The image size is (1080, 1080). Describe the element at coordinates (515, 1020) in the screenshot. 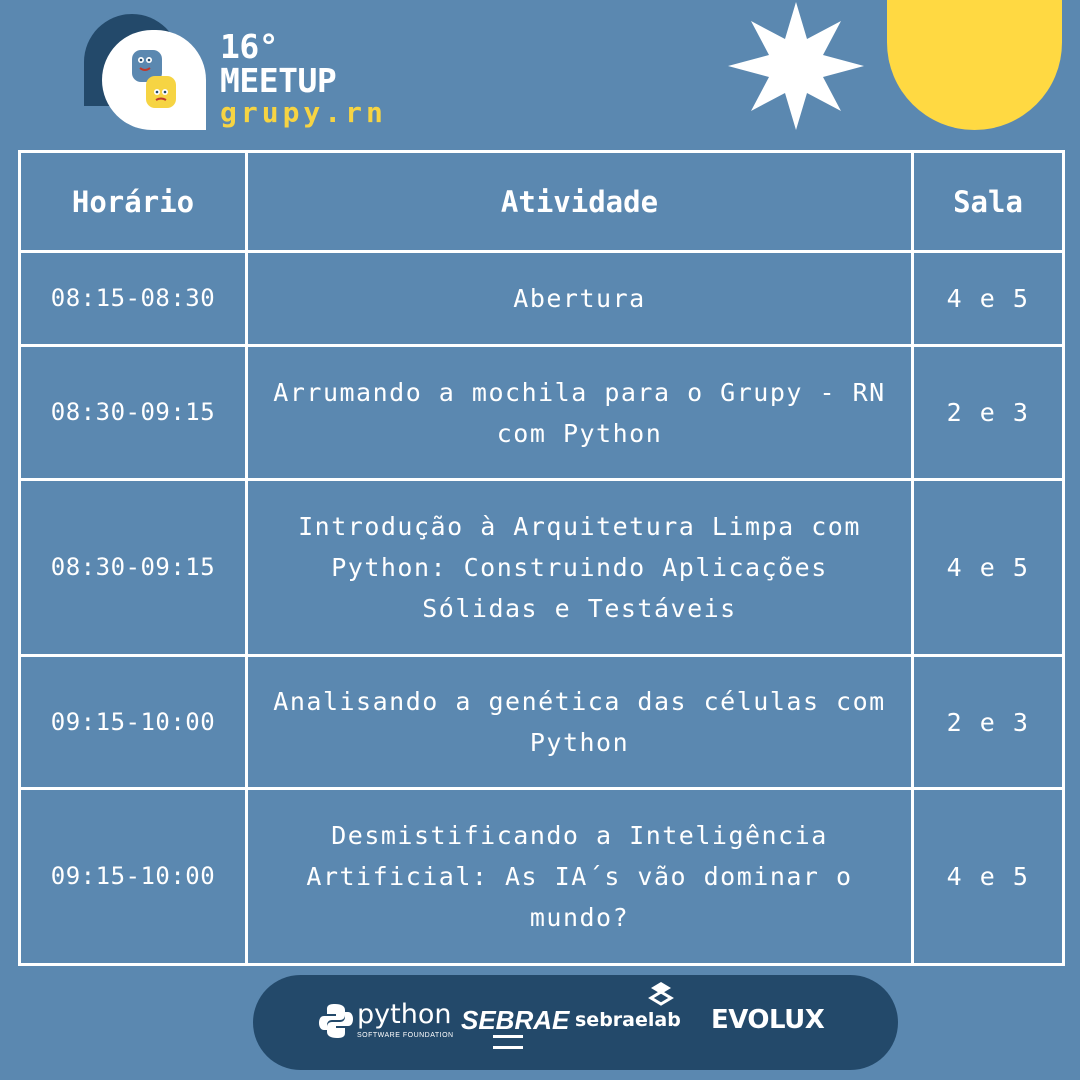

I see `sebrae-logo: SEBRAE` at that location.